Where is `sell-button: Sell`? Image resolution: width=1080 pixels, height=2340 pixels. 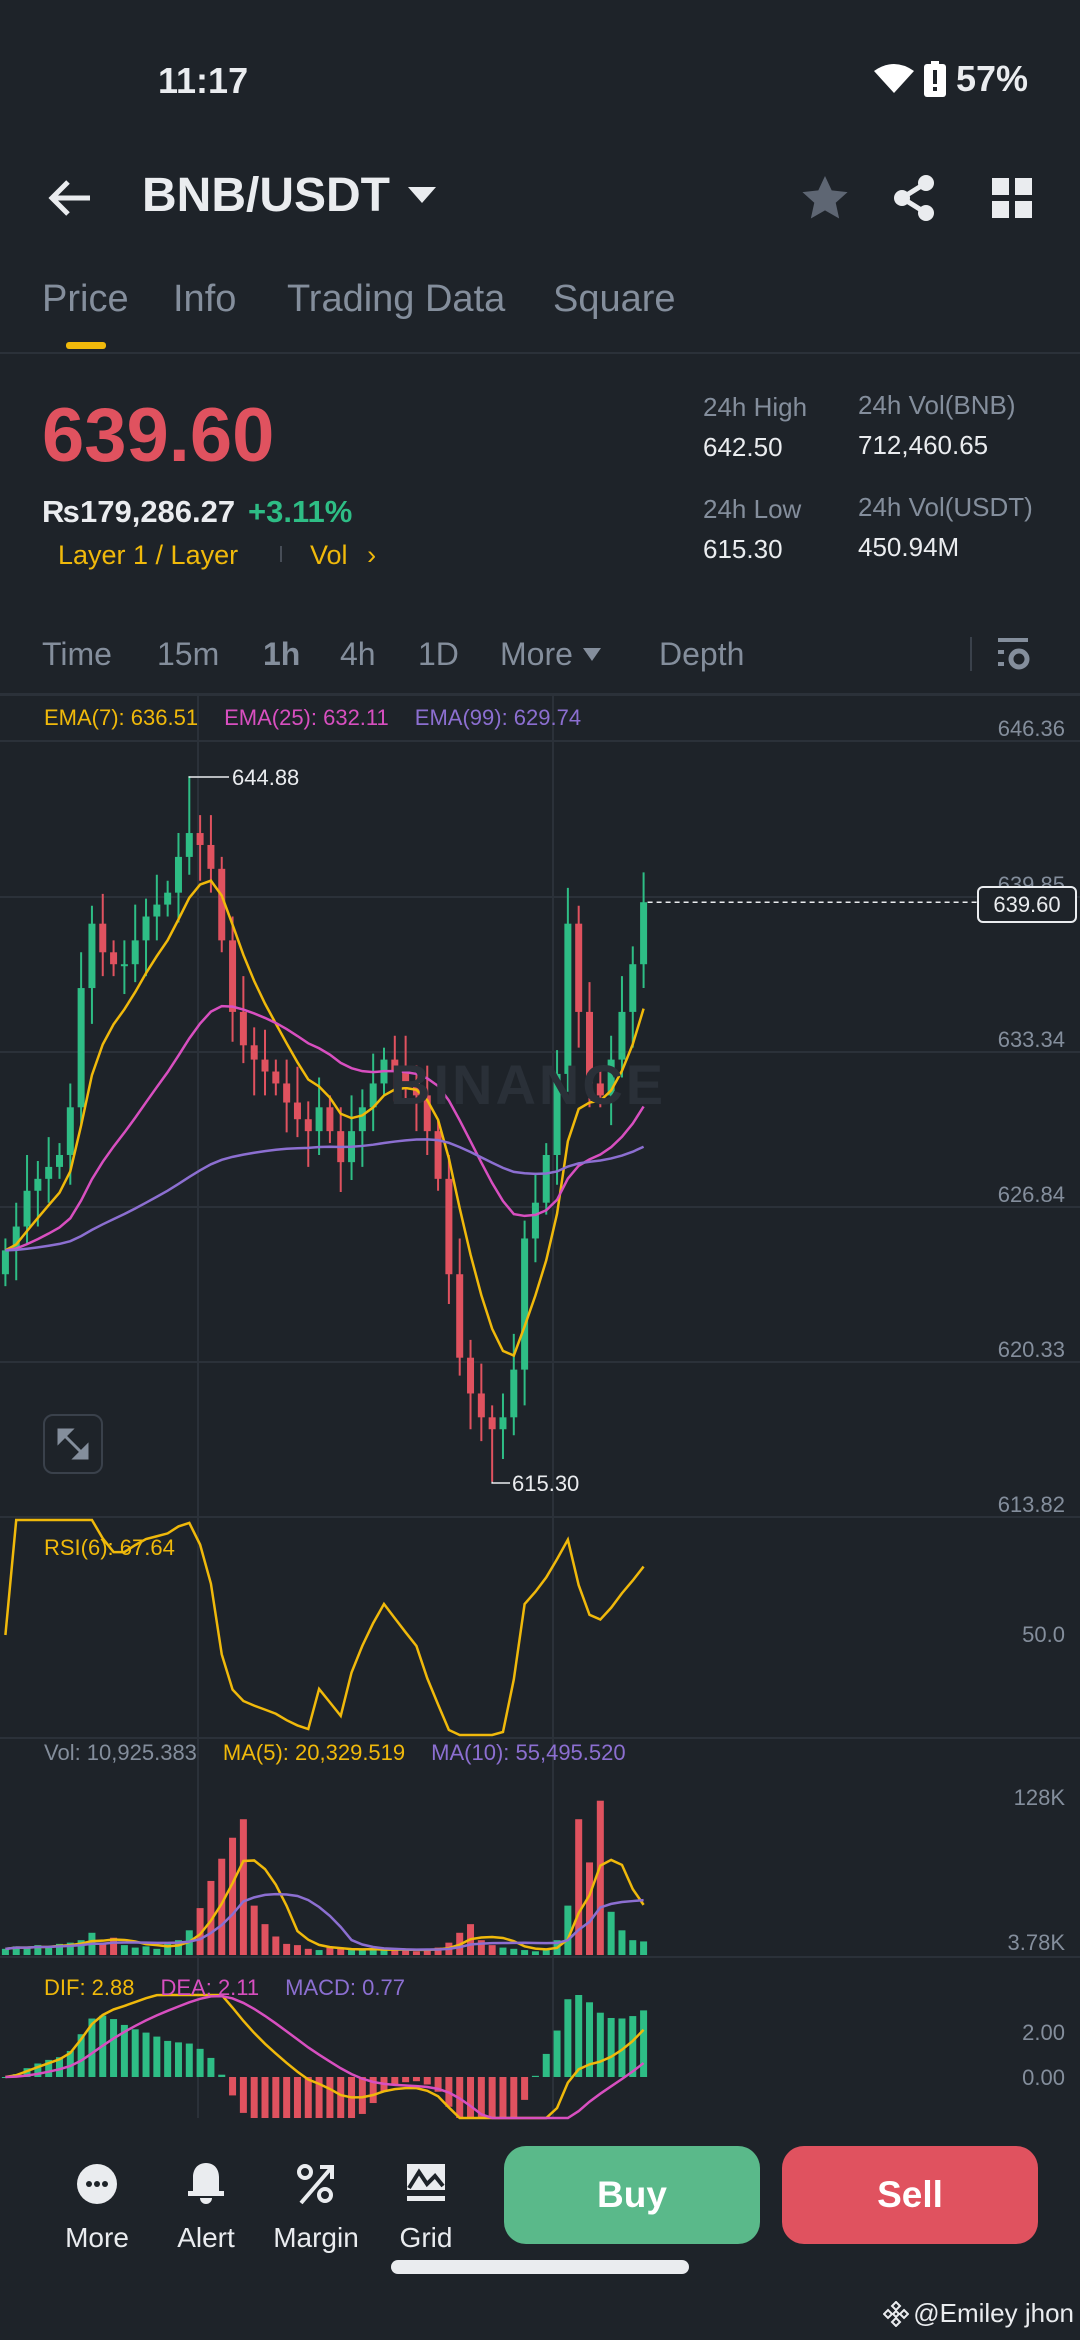 sell-button: Sell is located at coordinates (910, 2195).